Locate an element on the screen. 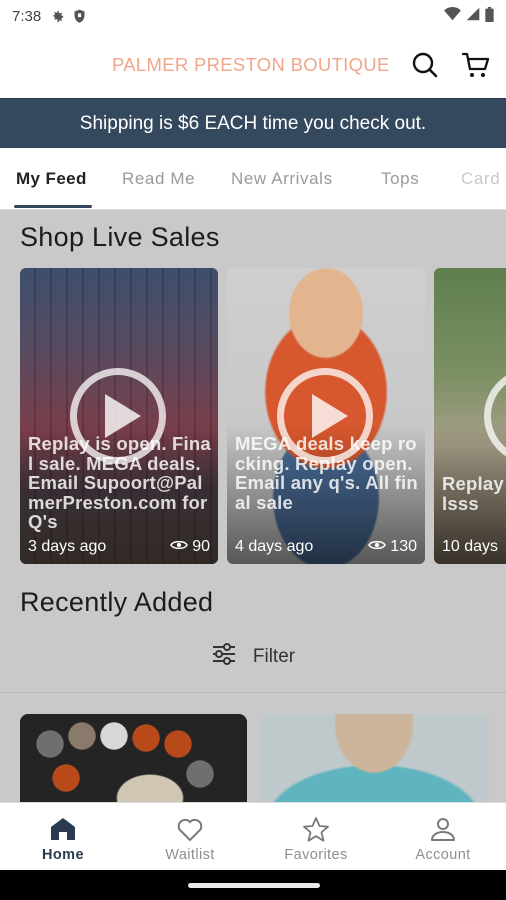 Image resolution: width=506 pixels, height=900 pixels. star-icon is located at coordinates (316, 829).